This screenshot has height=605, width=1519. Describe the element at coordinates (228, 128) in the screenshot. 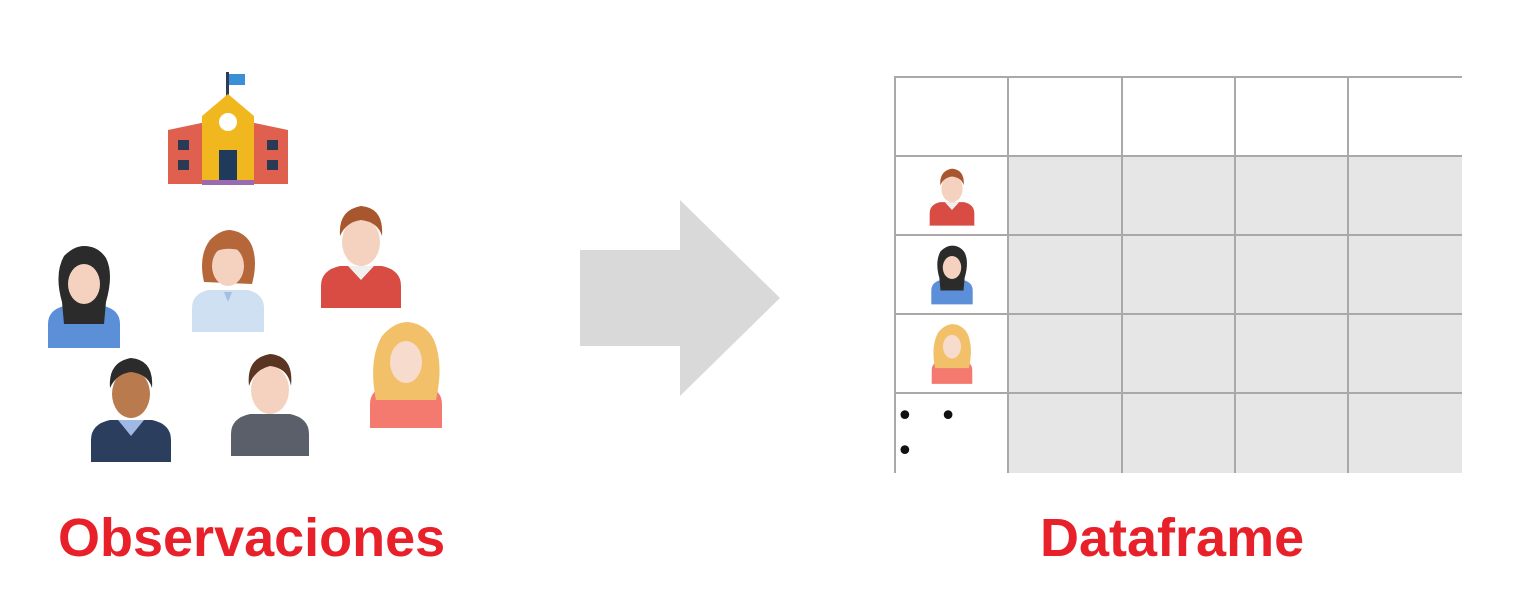

I see `school-icon` at that location.